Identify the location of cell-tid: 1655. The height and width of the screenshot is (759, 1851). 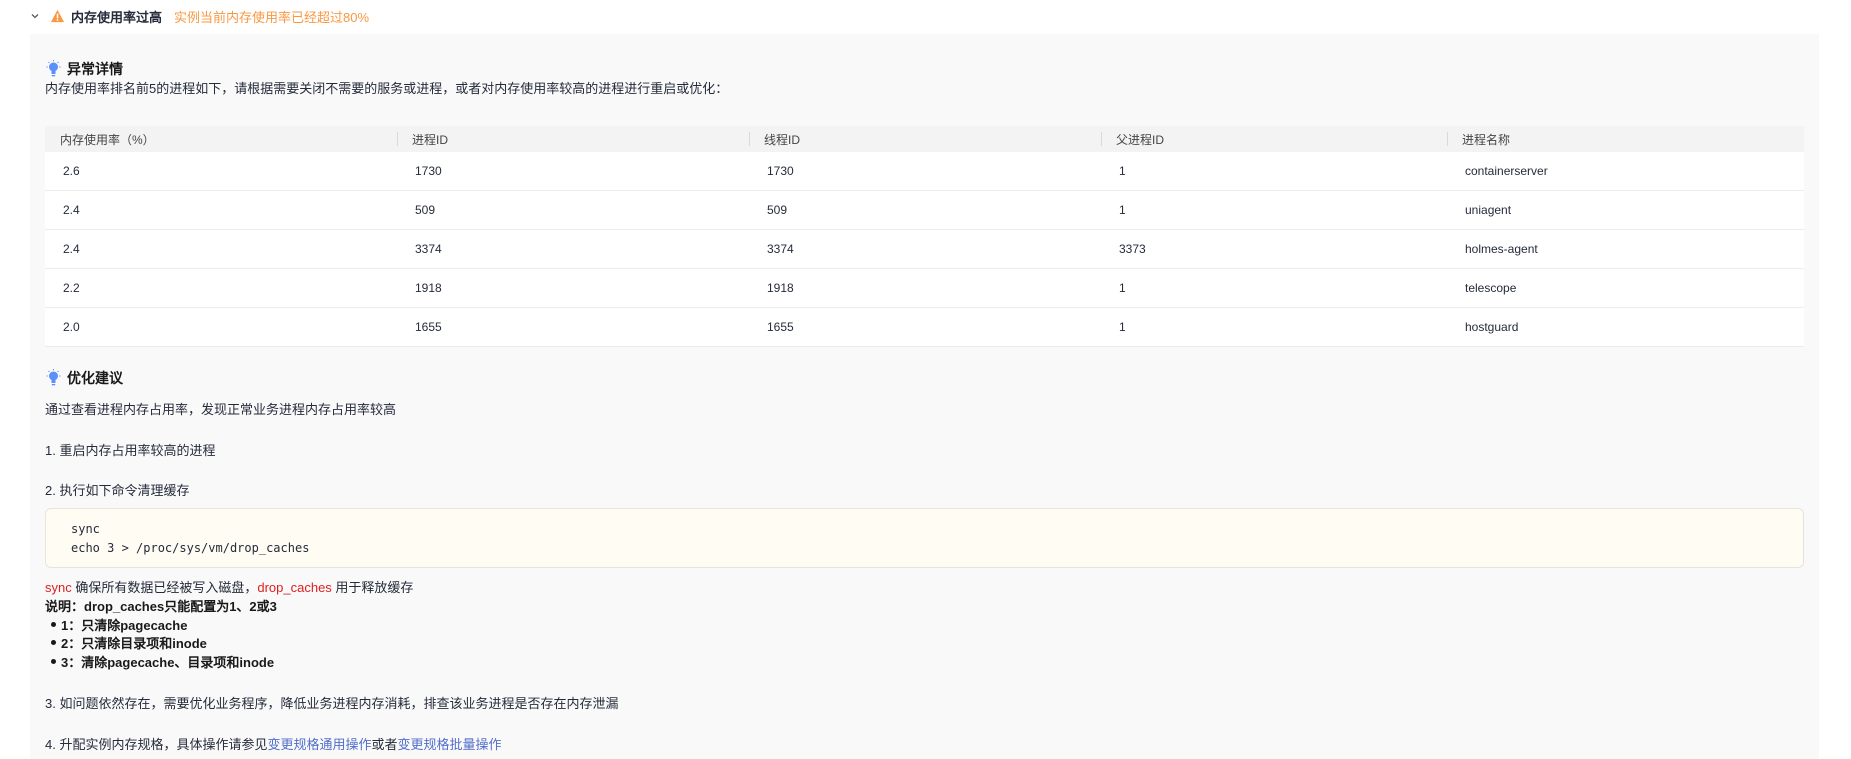
(780, 327).